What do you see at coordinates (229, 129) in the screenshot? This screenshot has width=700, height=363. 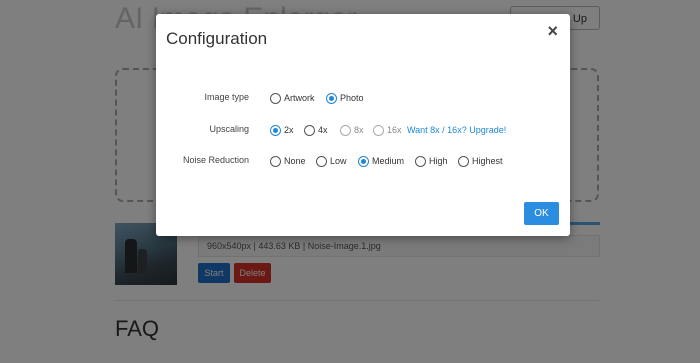 I see `upscaling-label: Upscaling` at bounding box center [229, 129].